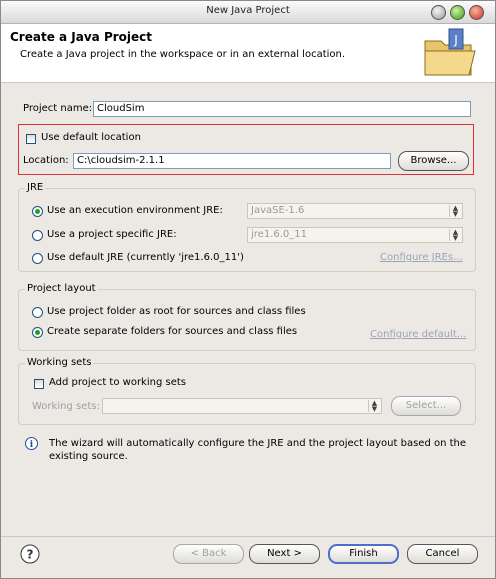  Describe the element at coordinates (242, 406) in the screenshot. I see `working-sets-combo: ▲ ▼` at that location.